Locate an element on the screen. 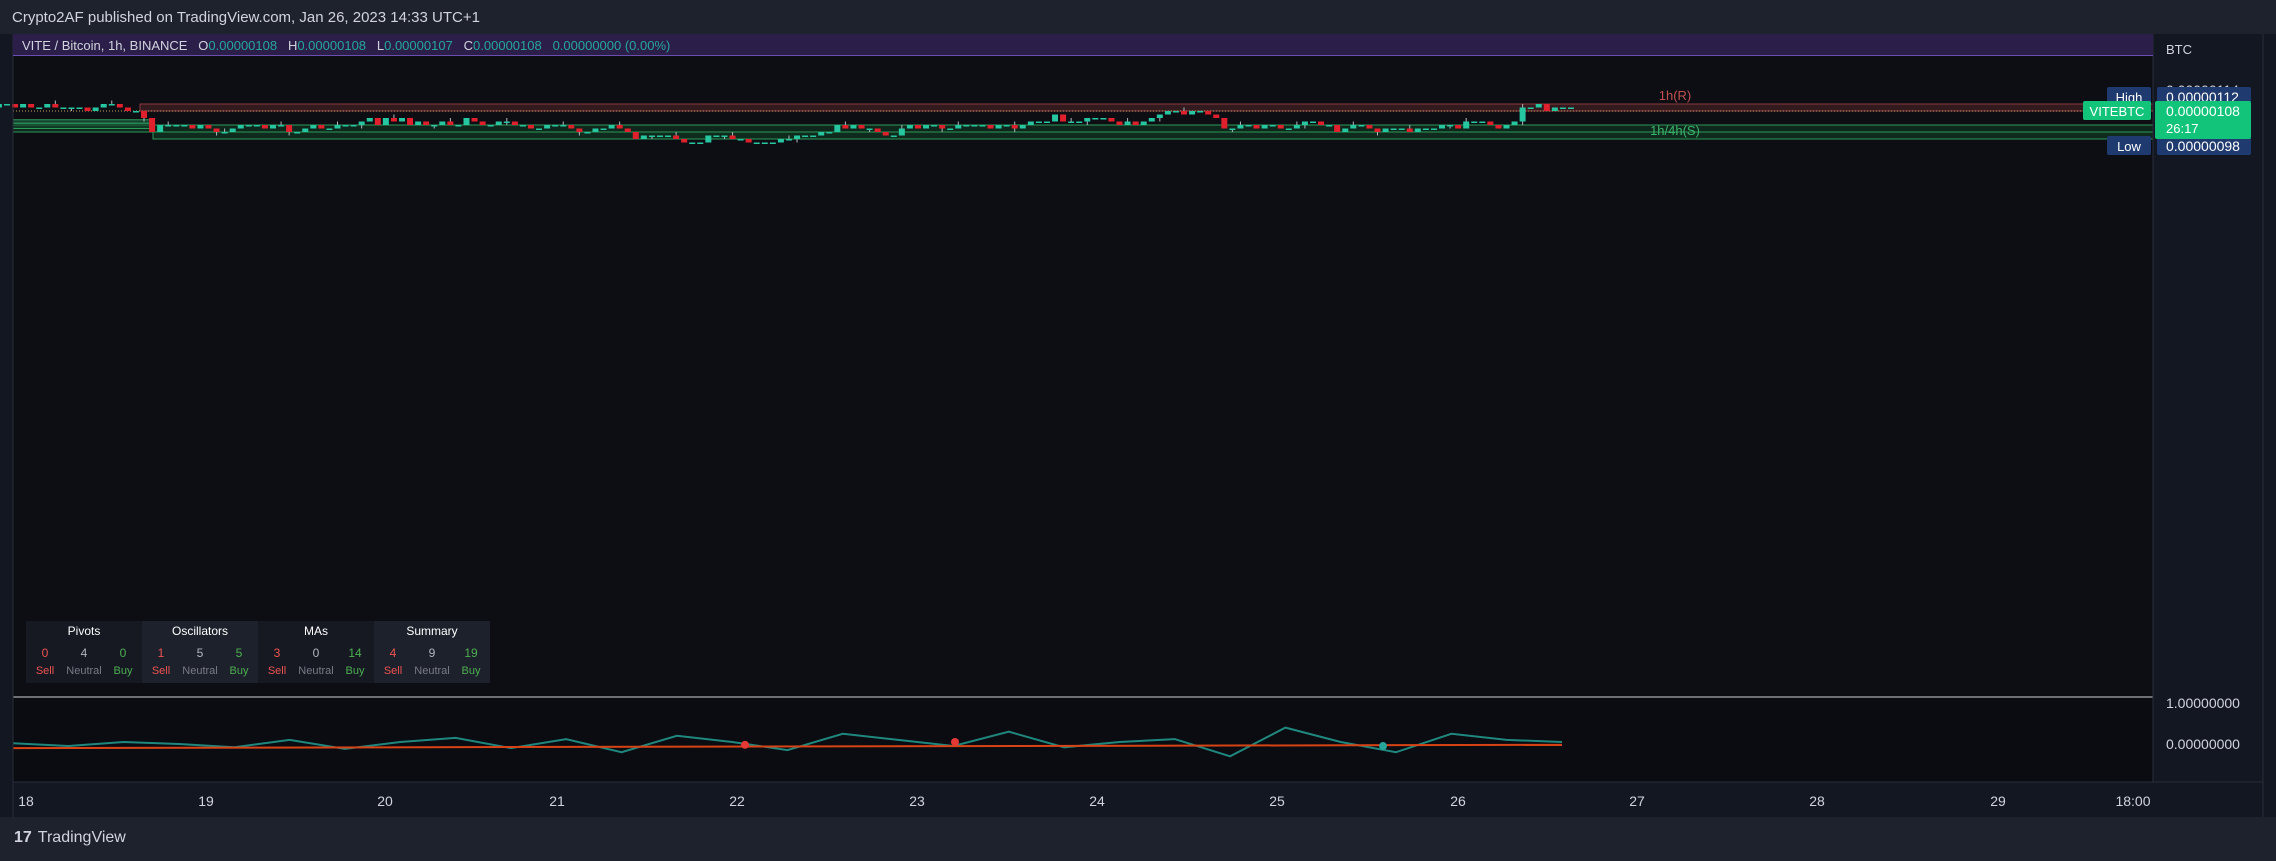 The height and width of the screenshot is (861, 2276). change-value: 0.00000000 (0.00%) is located at coordinates (611, 45).